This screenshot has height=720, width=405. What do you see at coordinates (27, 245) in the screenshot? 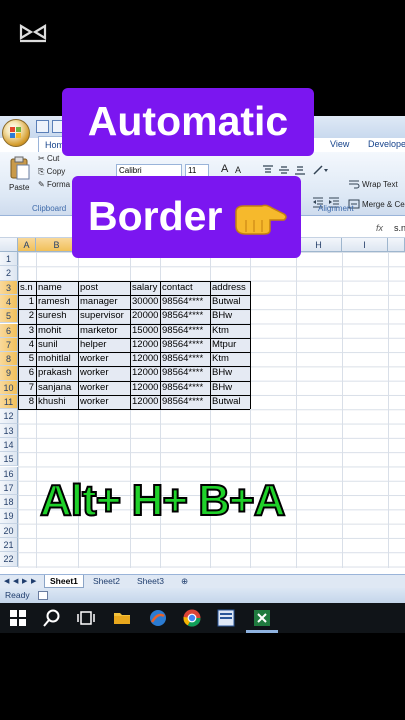
I see `column-header-a: A` at bounding box center [27, 245].